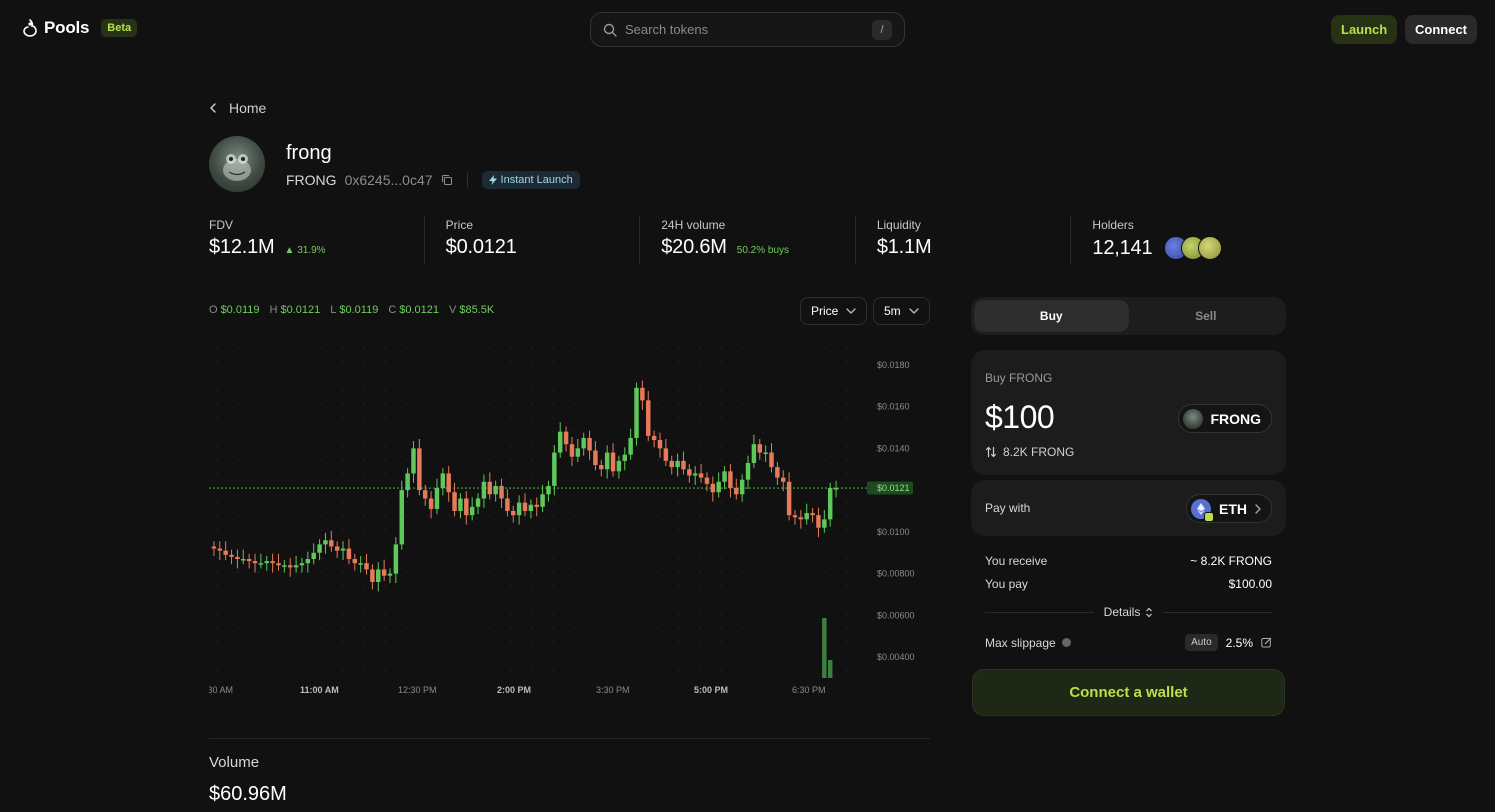  Describe the element at coordinates (1193, 248) in the screenshot. I see `holder-avatars` at that location.